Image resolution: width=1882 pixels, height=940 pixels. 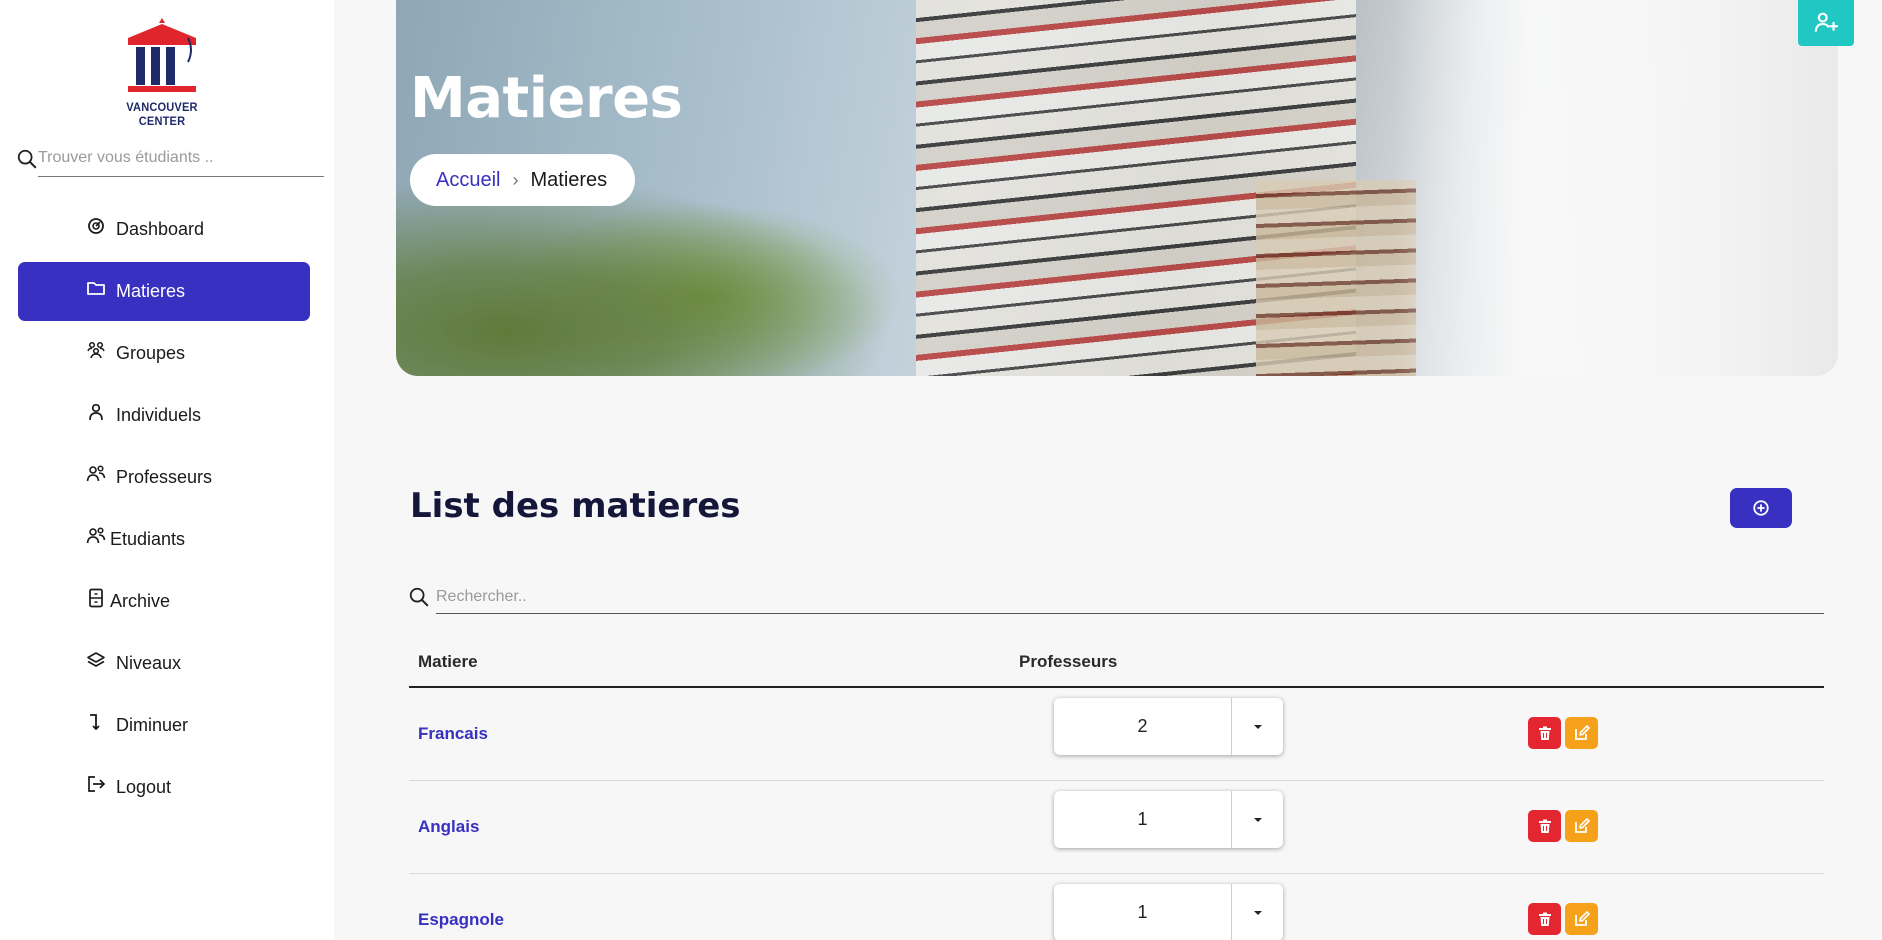 What do you see at coordinates (523, 180) in the screenshot?
I see `breadcrumb: Accueil › Matieres` at bounding box center [523, 180].